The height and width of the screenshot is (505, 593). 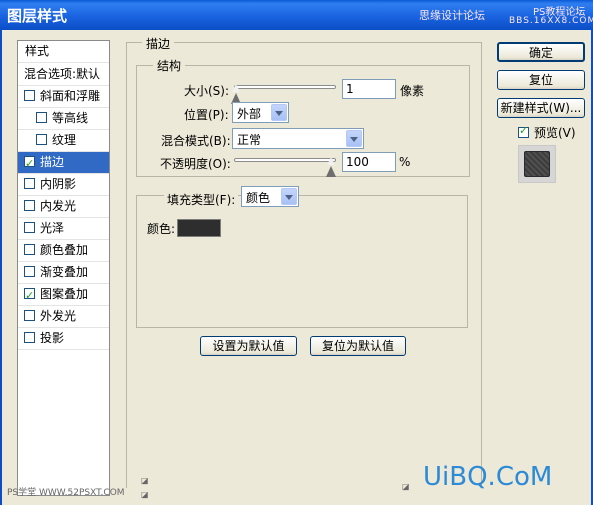 I want to click on blend-mode-select-value: 正常, so click(x=249, y=140).